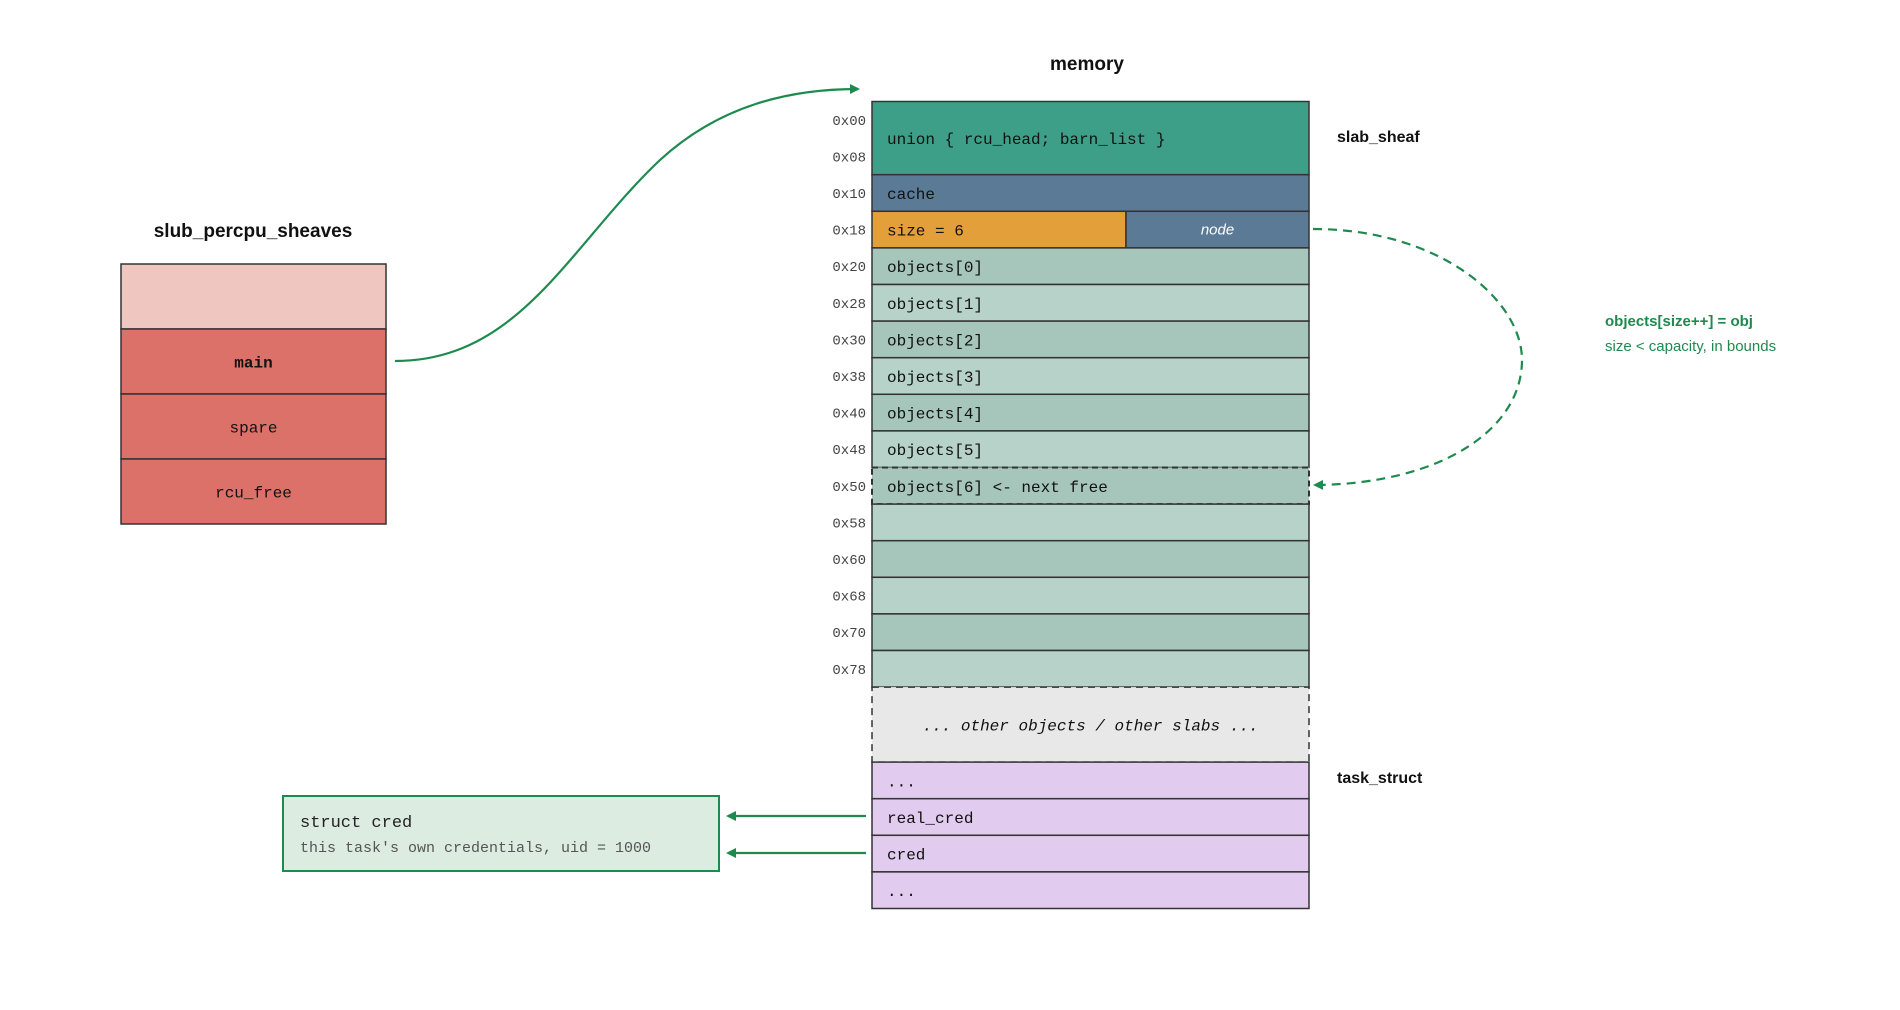 The height and width of the screenshot is (1010, 1900). I want to click on address-label: 0x48, so click(849, 451).